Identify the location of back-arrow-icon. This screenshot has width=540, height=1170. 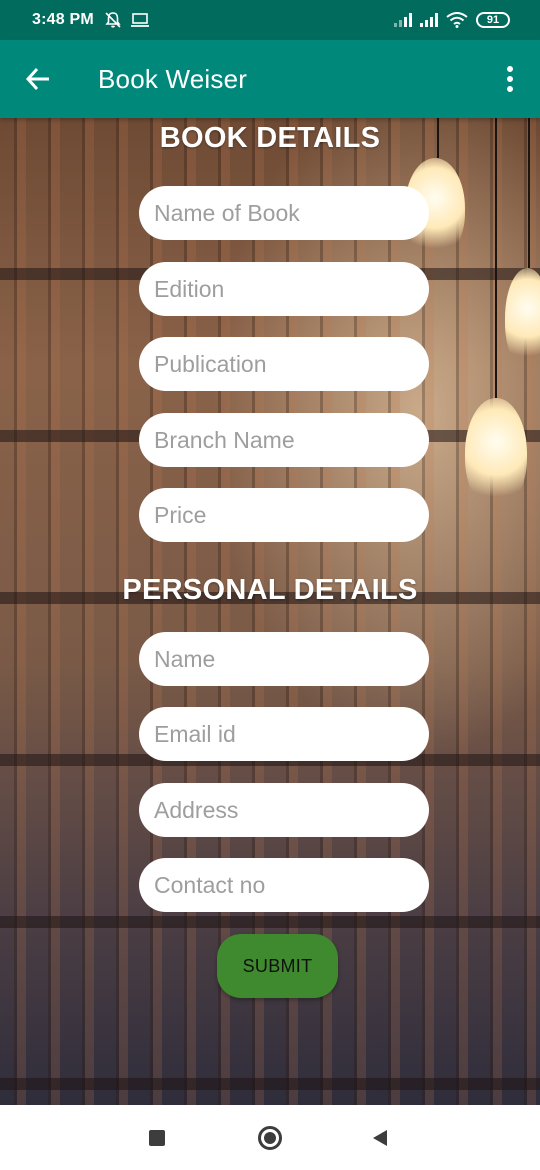
(37, 79).